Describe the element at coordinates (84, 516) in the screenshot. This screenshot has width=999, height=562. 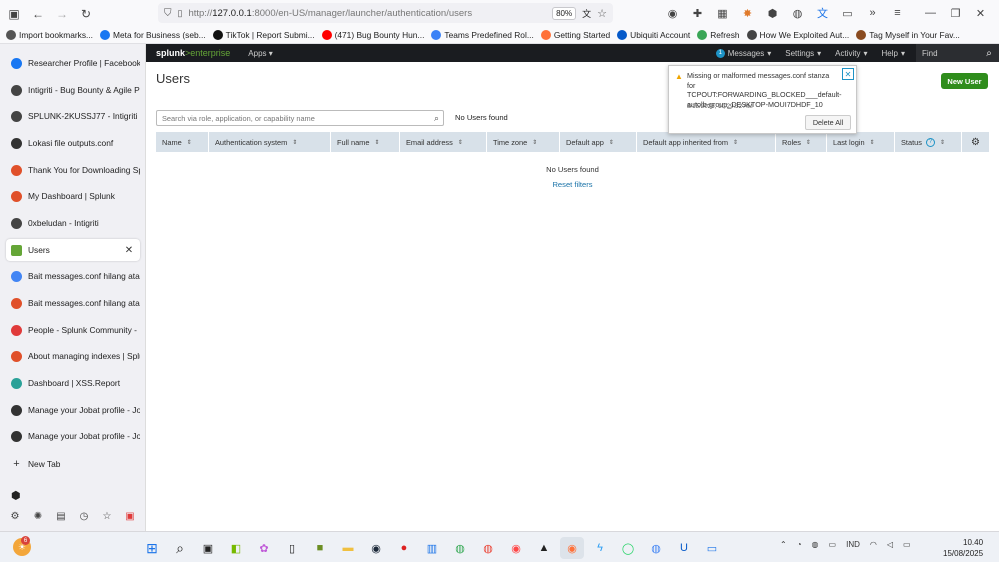
I see `history-icon: ◷` at that location.